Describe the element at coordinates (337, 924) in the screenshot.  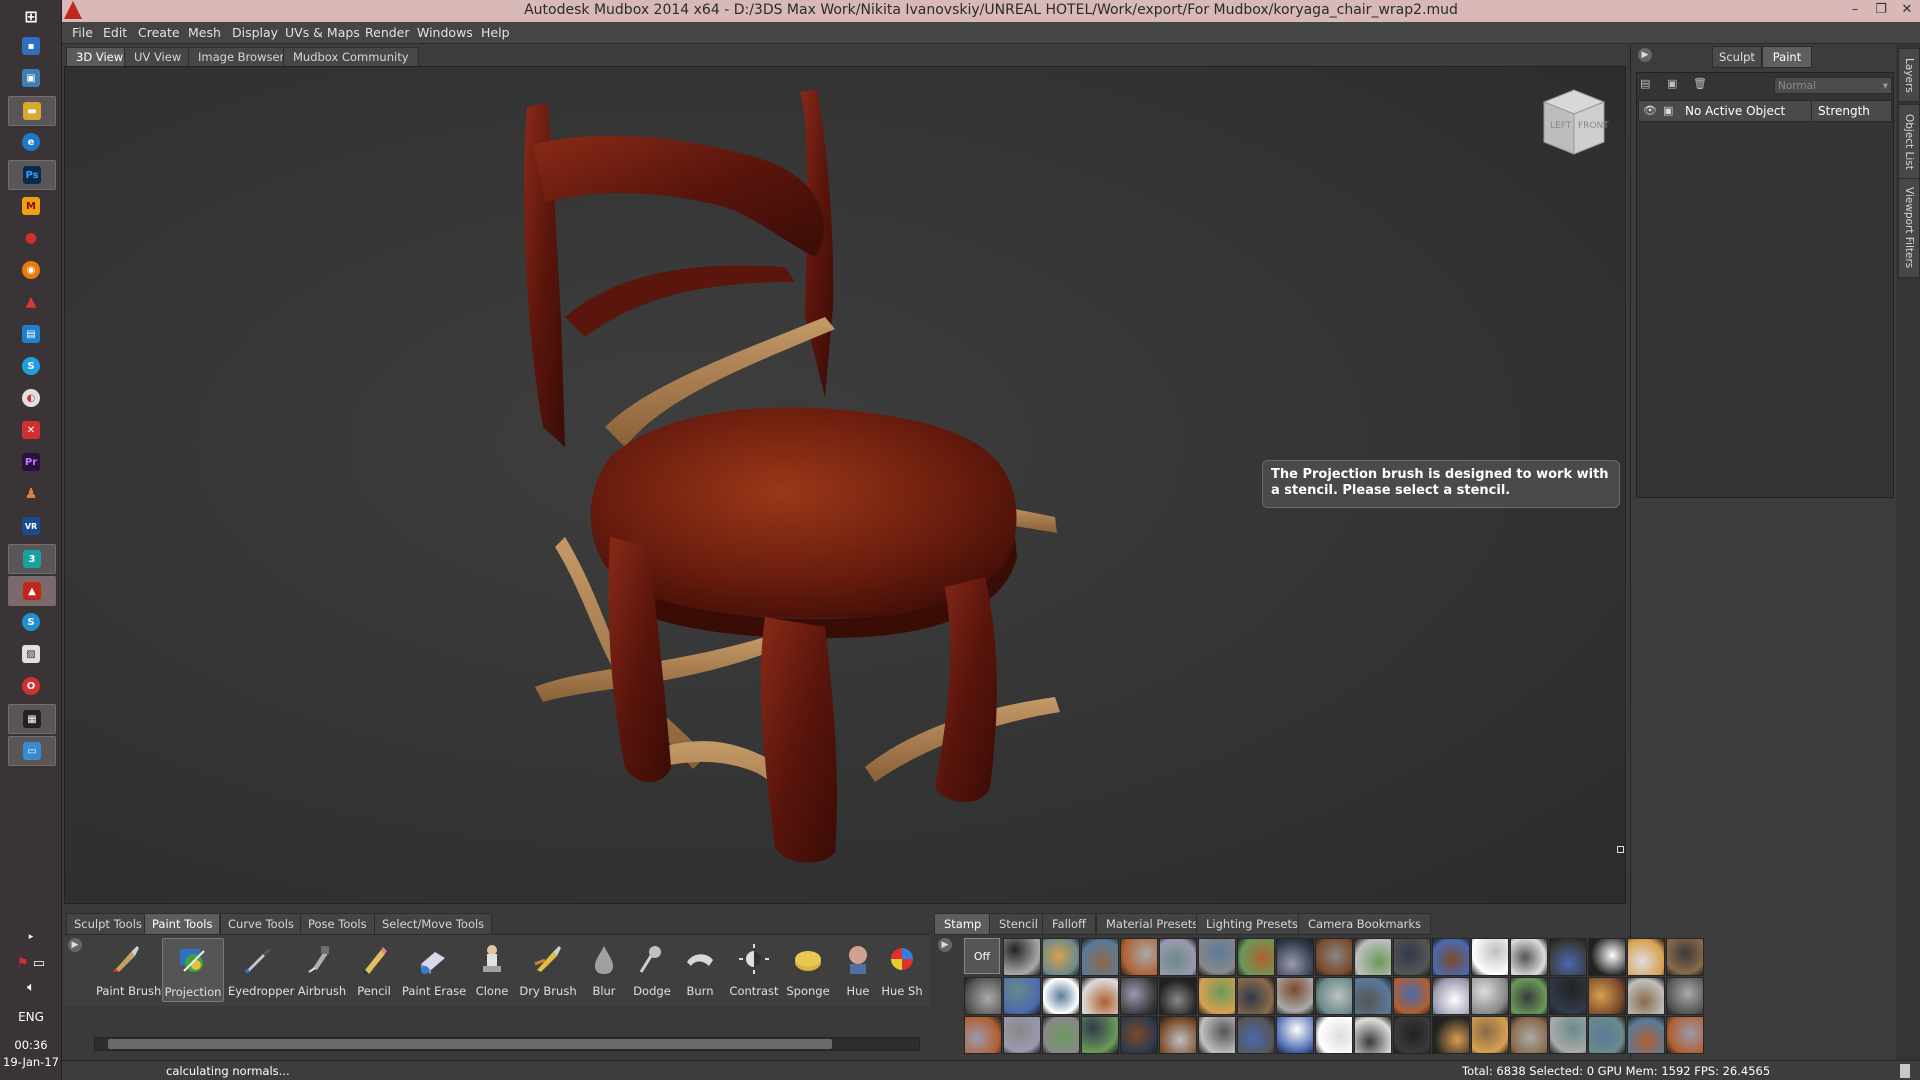
I see `tab-pose-tools: Pose Tools` at that location.